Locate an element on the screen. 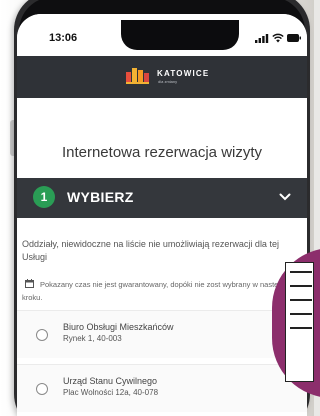 Image resolution: width=320 pixels, height=416 pixels. calendar-icon is located at coordinates (29, 283).